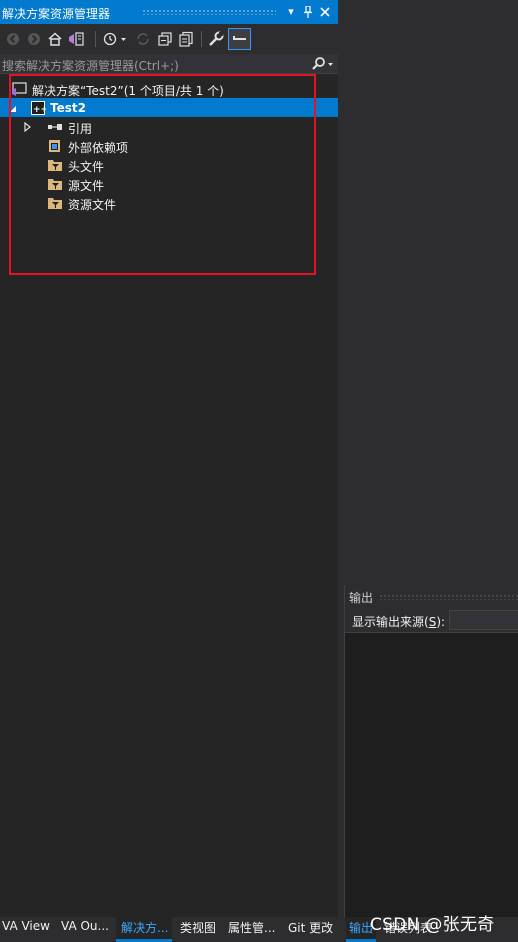 This screenshot has height=942, width=518. What do you see at coordinates (310, 929) in the screenshot?
I see `tab-git-changes: Git 更改` at bounding box center [310, 929].